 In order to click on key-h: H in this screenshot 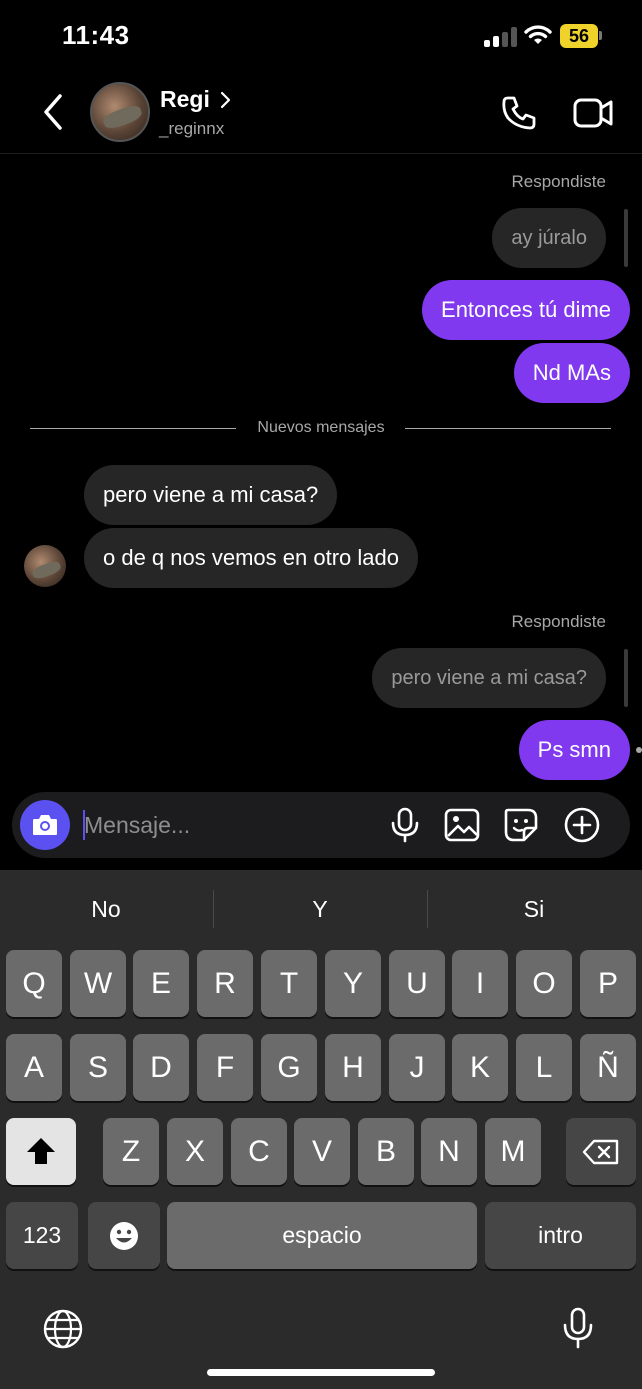, I will do `click(353, 1067)`.